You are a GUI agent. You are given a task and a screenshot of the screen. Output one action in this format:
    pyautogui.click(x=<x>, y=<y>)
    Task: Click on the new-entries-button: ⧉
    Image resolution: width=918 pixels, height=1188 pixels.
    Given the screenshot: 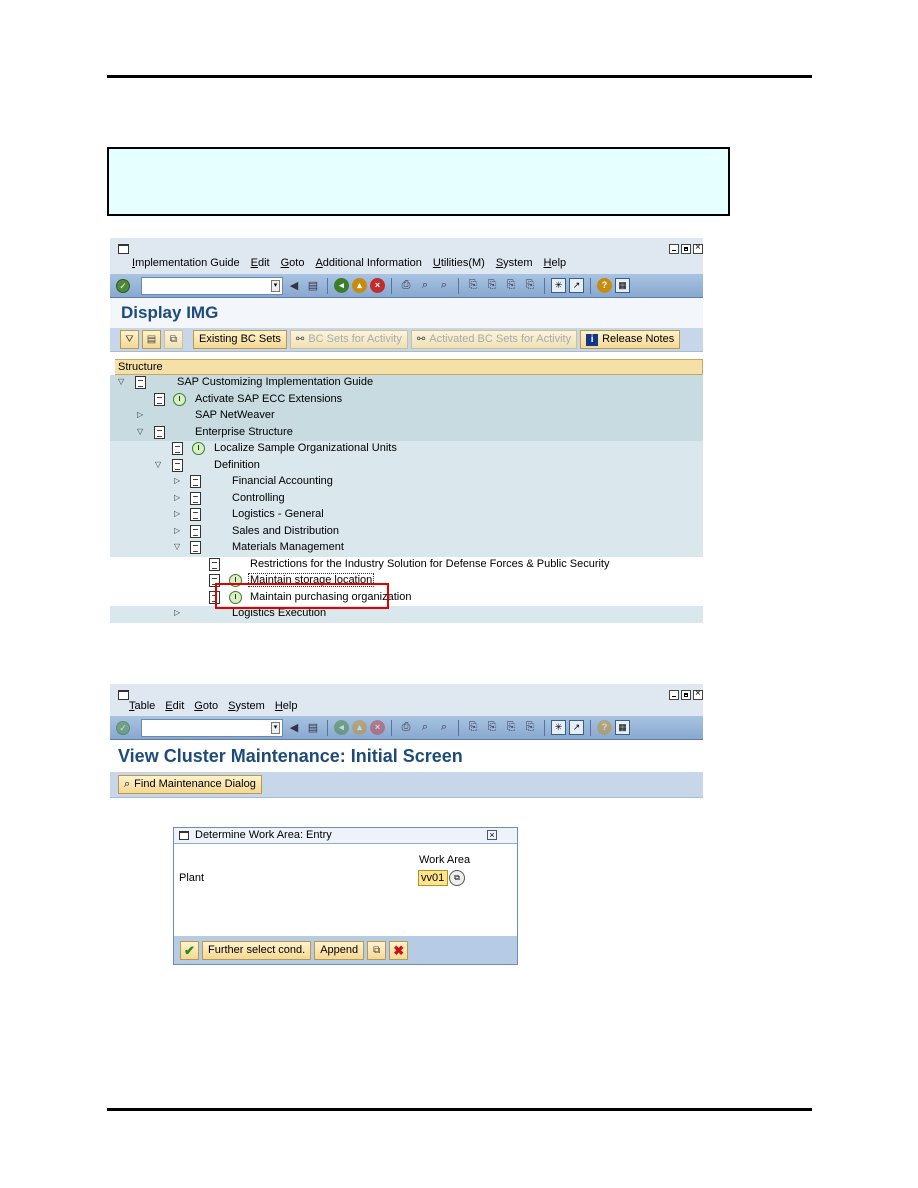 What is the action you would take?
    pyautogui.click(x=377, y=950)
    